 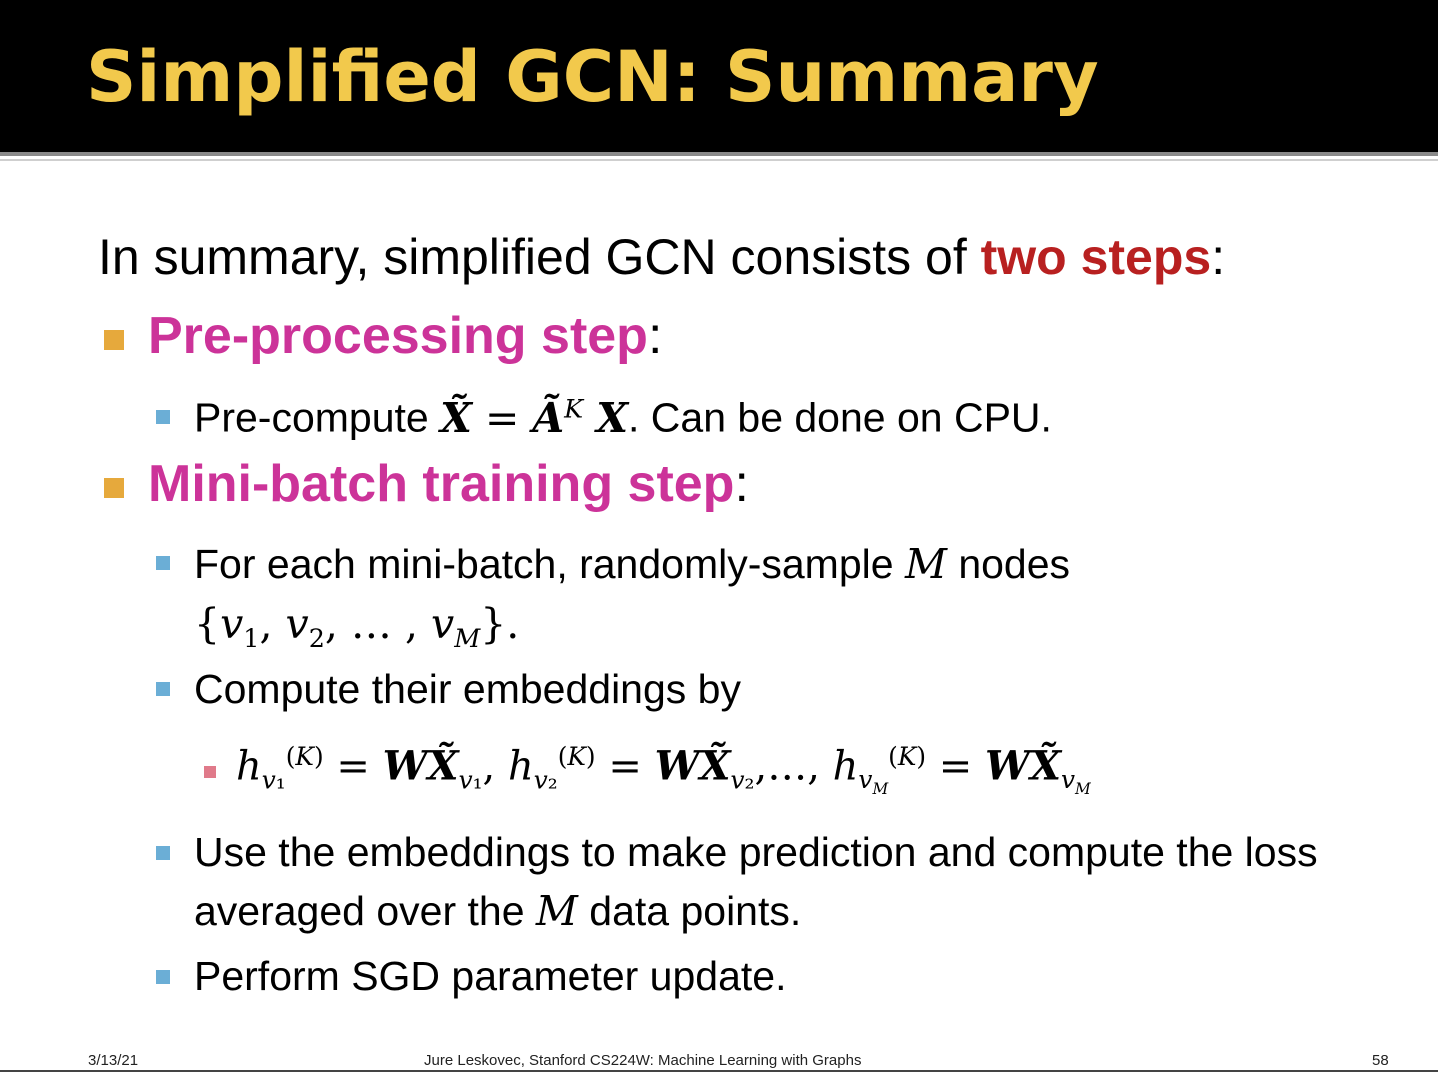 What do you see at coordinates (719, 160) in the screenshot?
I see `header-divider-thin` at bounding box center [719, 160].